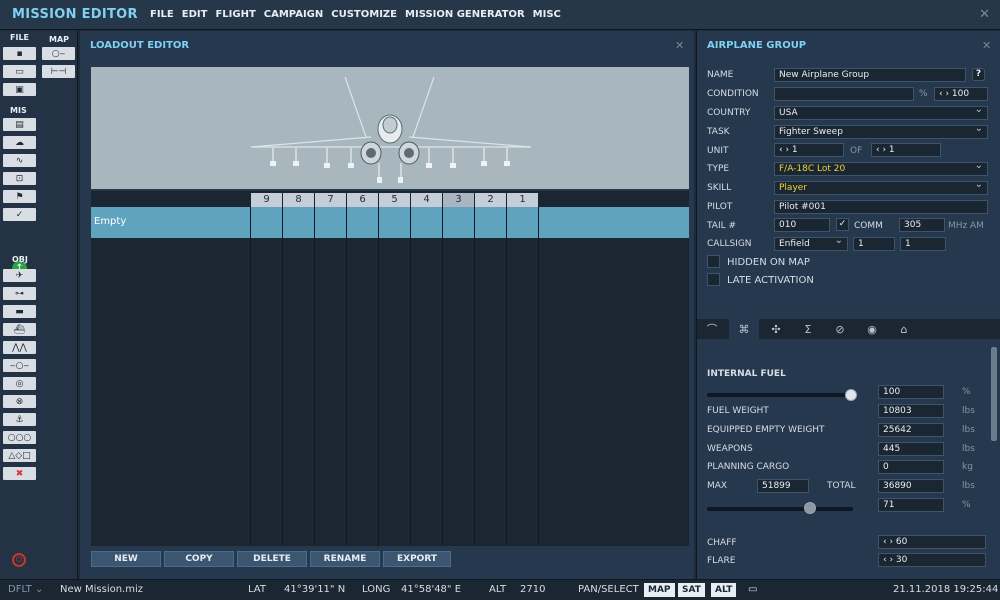 The height and width of the screenshot is (600, 1000). What do you see at coordinates (881, 207) in the screenshot?
I see `pilot-input: Pilot #001` at bounding box center [881, 207].